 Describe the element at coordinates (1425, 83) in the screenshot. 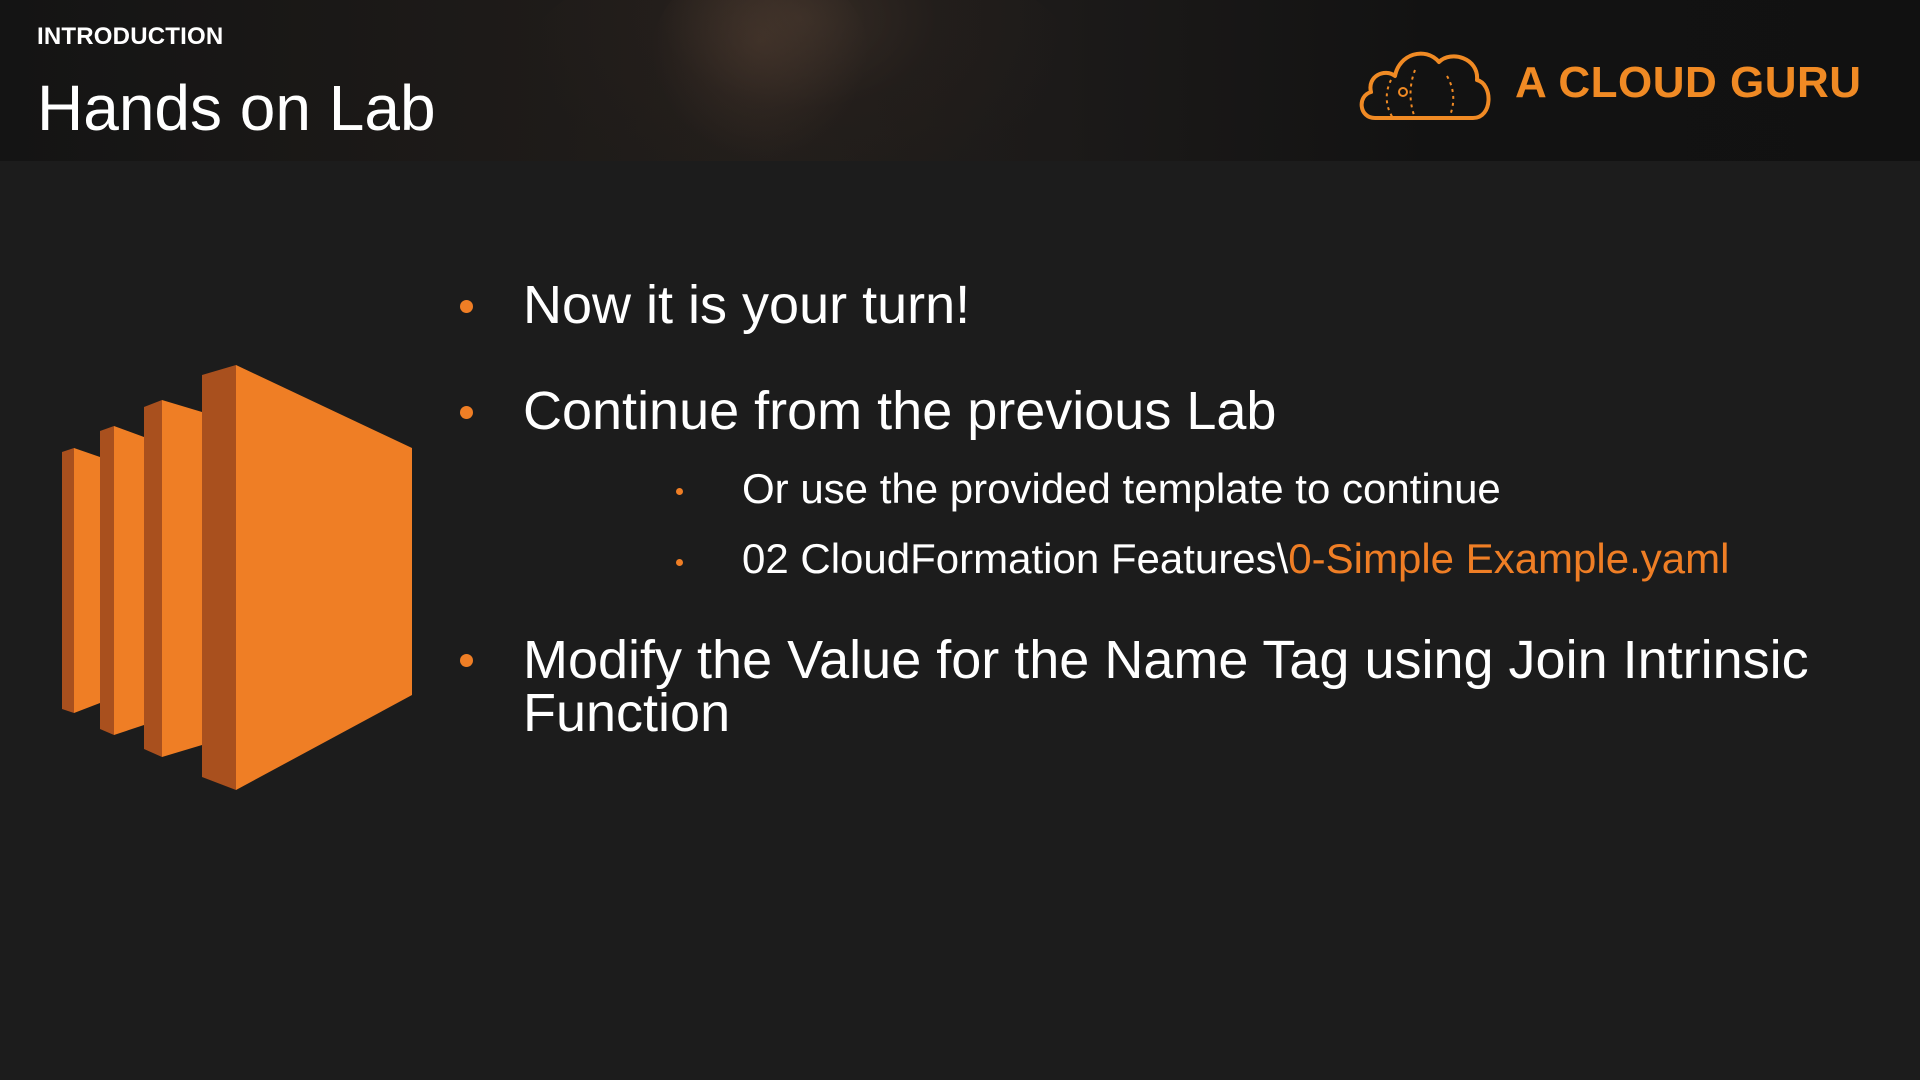

I see `cloud-icon` at that location.